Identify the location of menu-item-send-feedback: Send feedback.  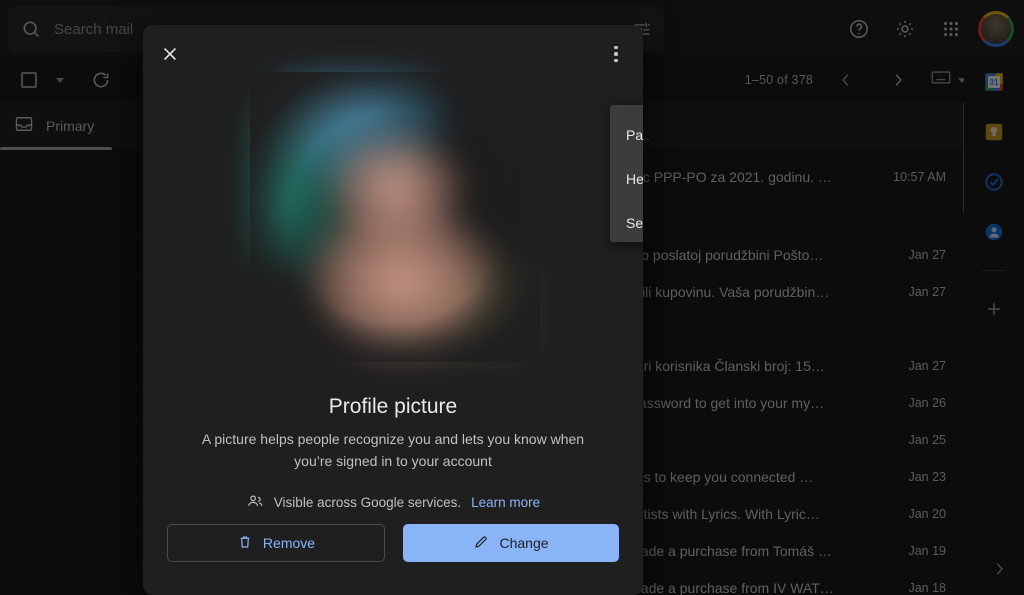
(626, 223).